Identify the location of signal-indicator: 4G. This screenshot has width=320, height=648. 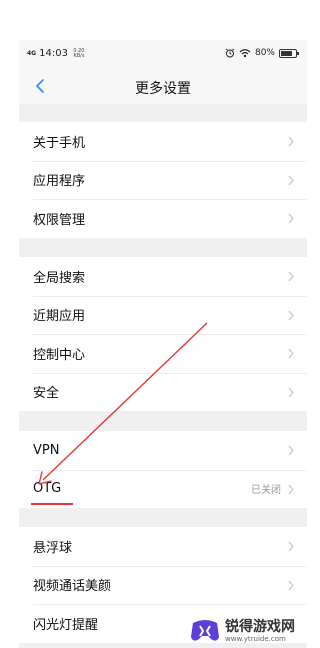
(32, 53).